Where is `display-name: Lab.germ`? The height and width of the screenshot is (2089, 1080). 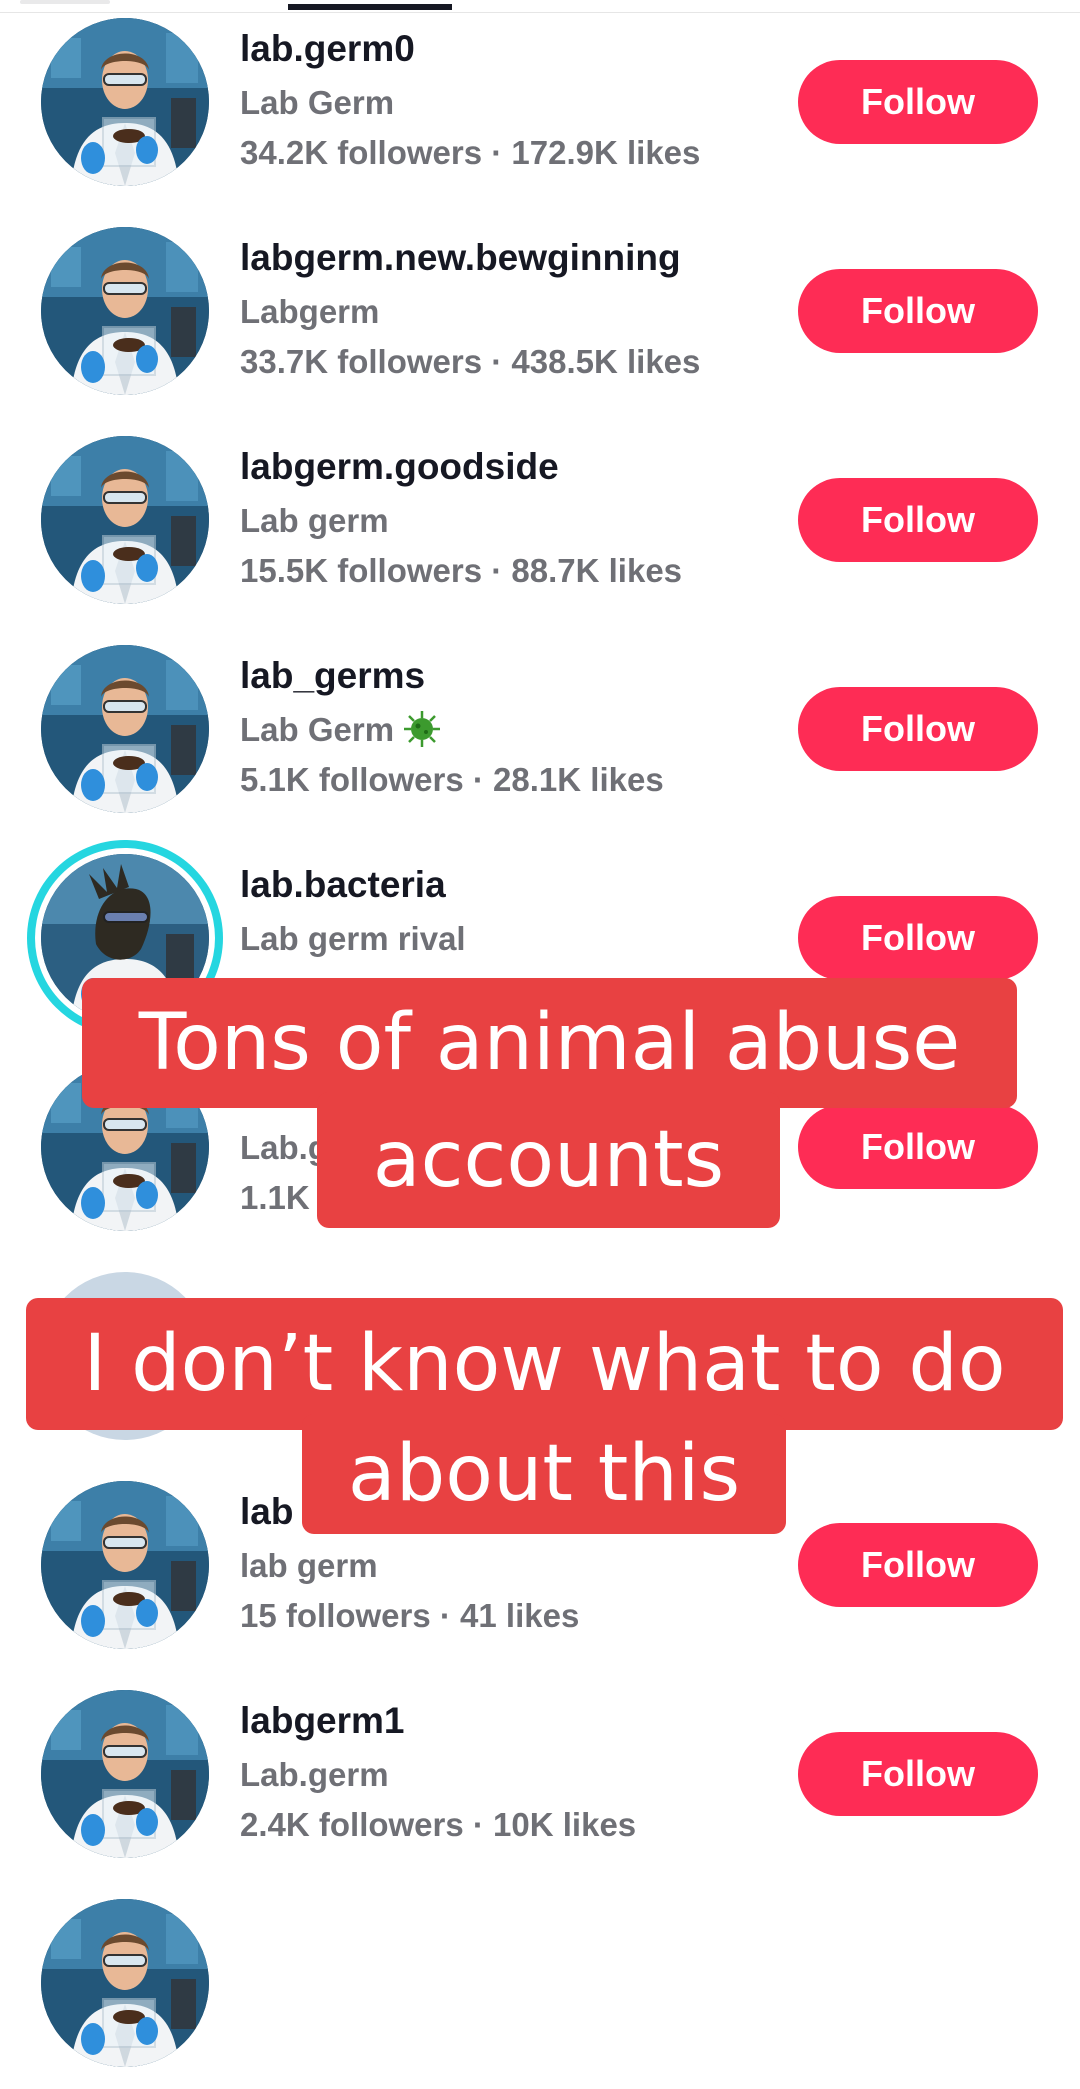 display-name: Lab.germ is located at coordinates (314, 1774).